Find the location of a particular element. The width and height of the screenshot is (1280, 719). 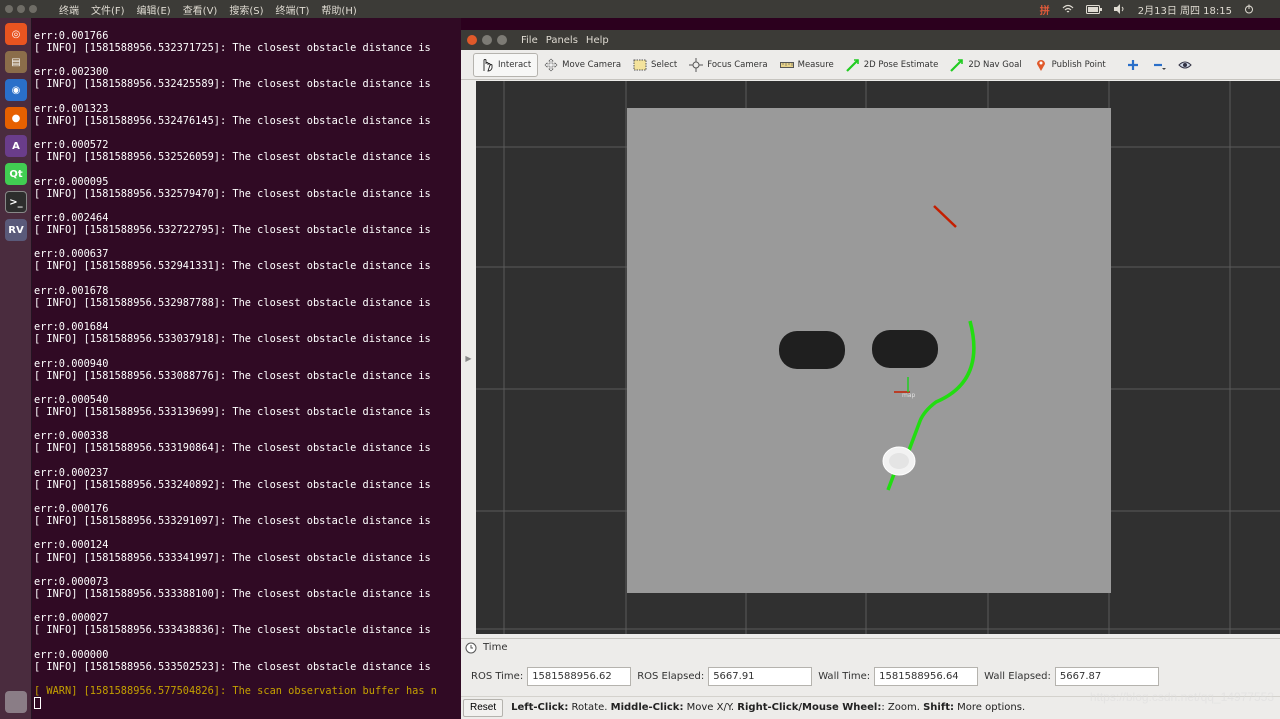

menu-item: 终端(T) is located at coordinates (293, 9).